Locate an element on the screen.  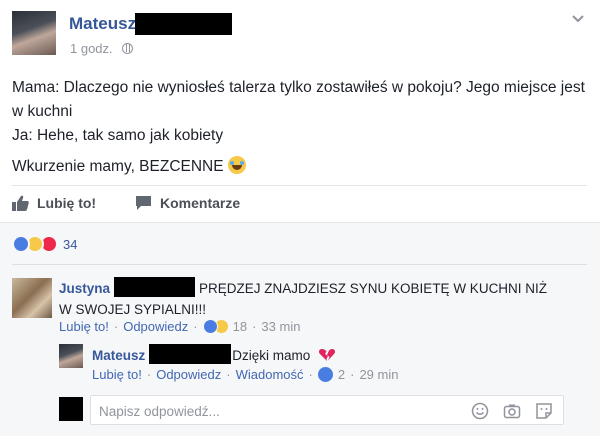
current-user-avatar is located at coordinates (71, 409).